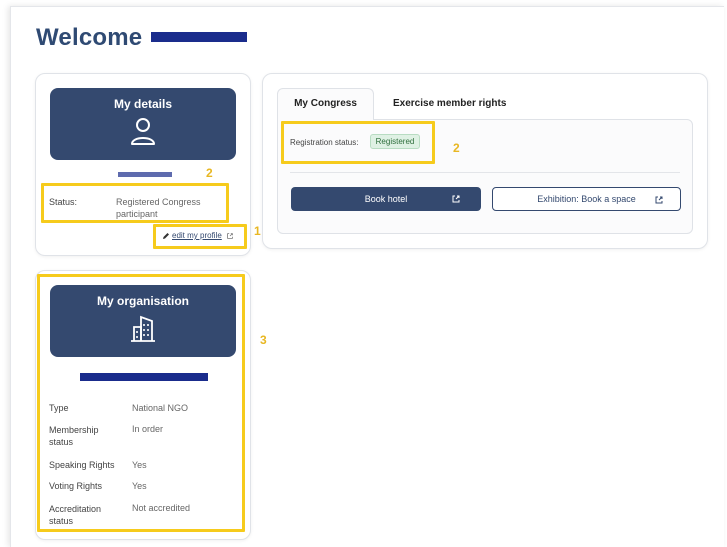 The image size is (727, 547). Describe the element at coordinates (324, 142) in the screenshot. I see `registration-status-label: Registration status:` at that location.